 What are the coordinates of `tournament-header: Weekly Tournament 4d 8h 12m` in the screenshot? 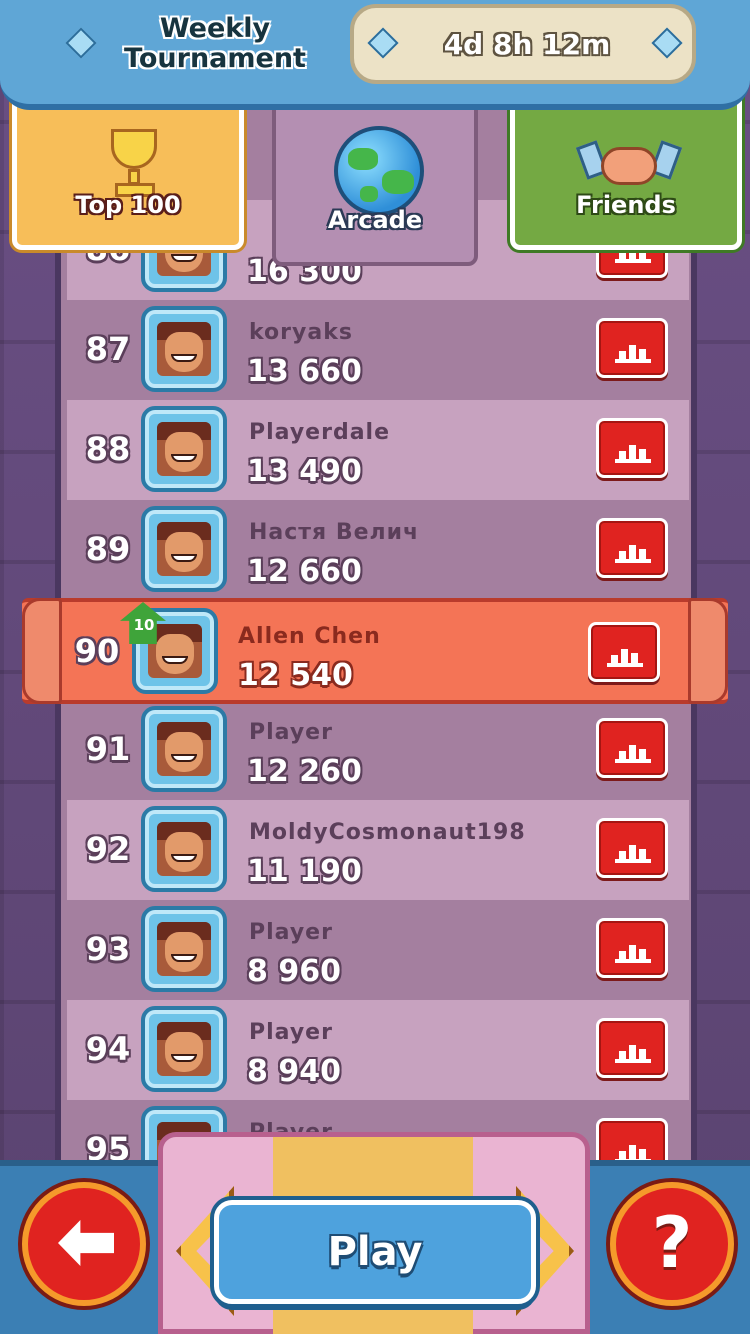 It's located at (375, 55).